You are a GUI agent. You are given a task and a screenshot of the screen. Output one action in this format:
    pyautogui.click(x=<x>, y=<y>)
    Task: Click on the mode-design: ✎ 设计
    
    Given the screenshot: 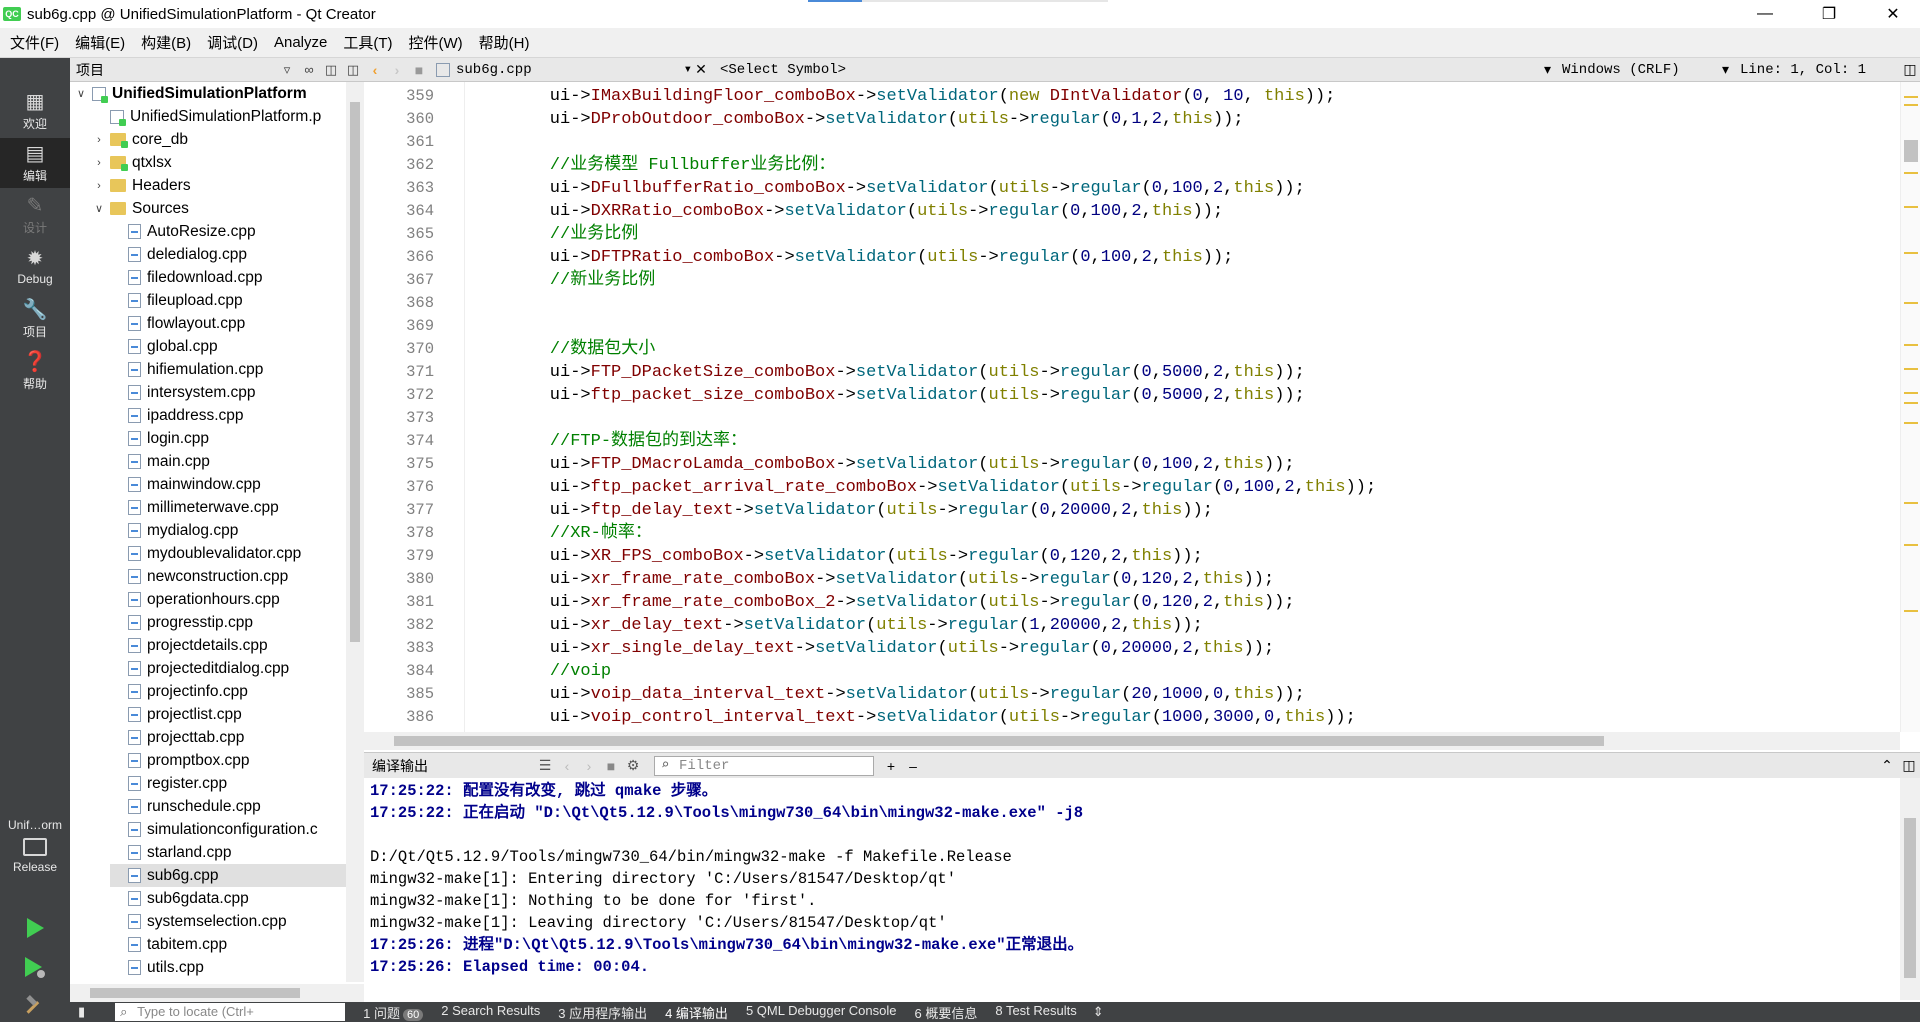 What is the action you would take?
    pyautogui.click(x=35, y=215)
    